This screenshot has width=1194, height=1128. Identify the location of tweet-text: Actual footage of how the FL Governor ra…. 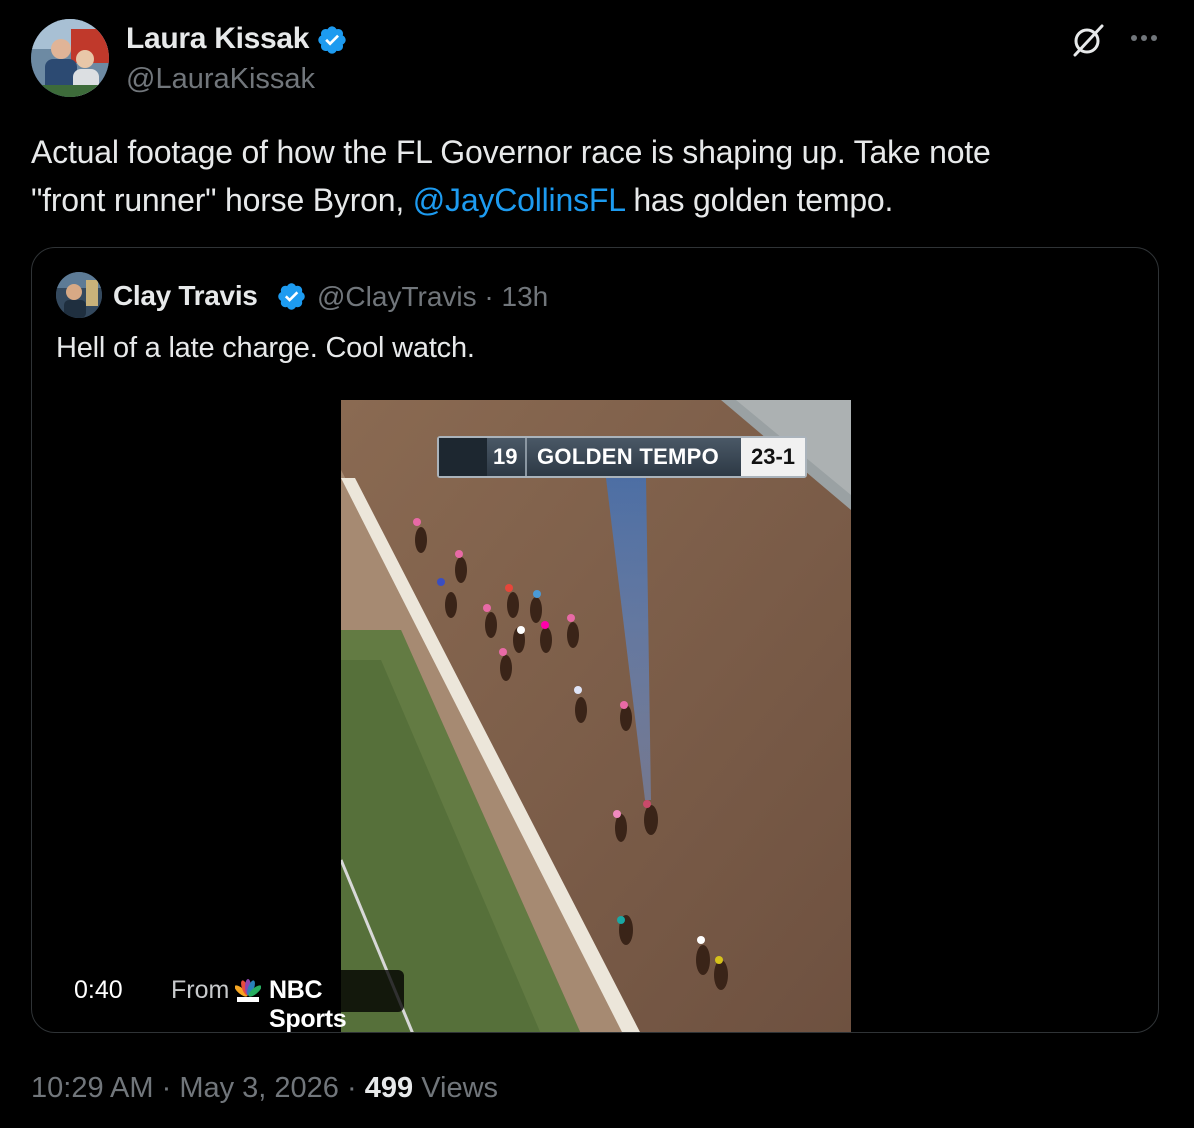
(591, 176).